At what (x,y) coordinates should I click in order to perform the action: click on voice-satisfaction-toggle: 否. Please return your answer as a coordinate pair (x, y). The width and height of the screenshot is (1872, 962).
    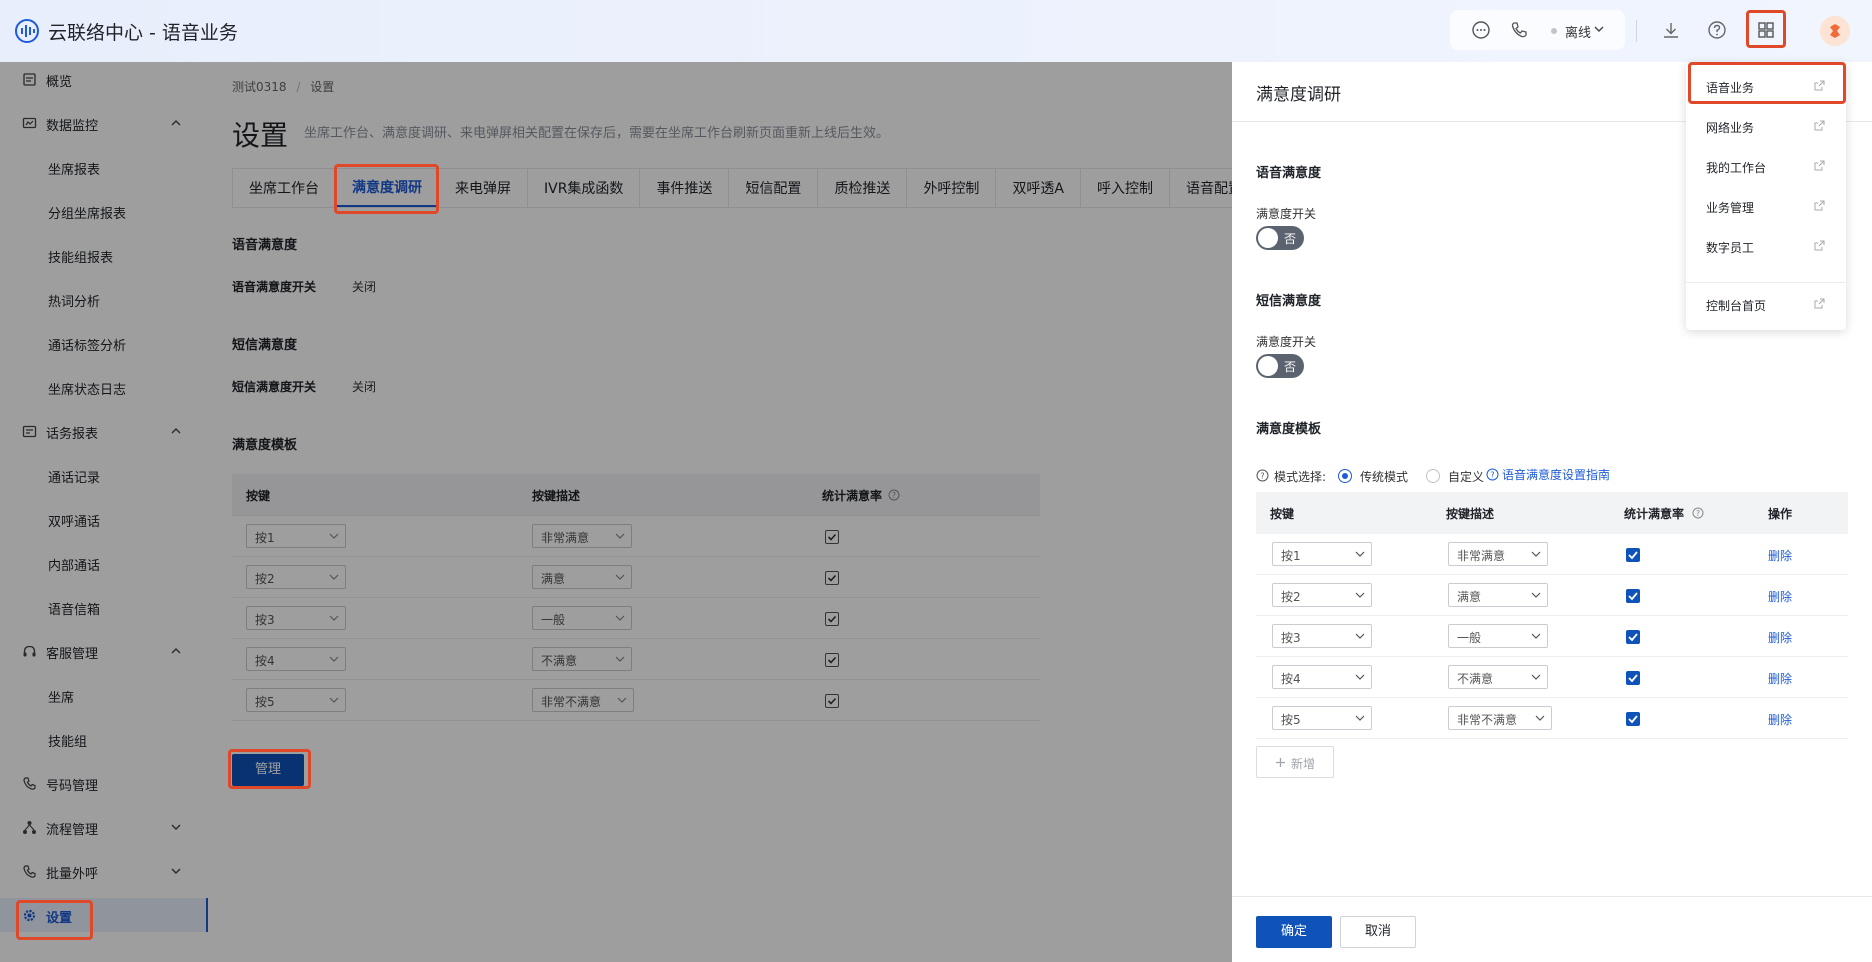
    Looking at the image, I should click on (1280, 238).